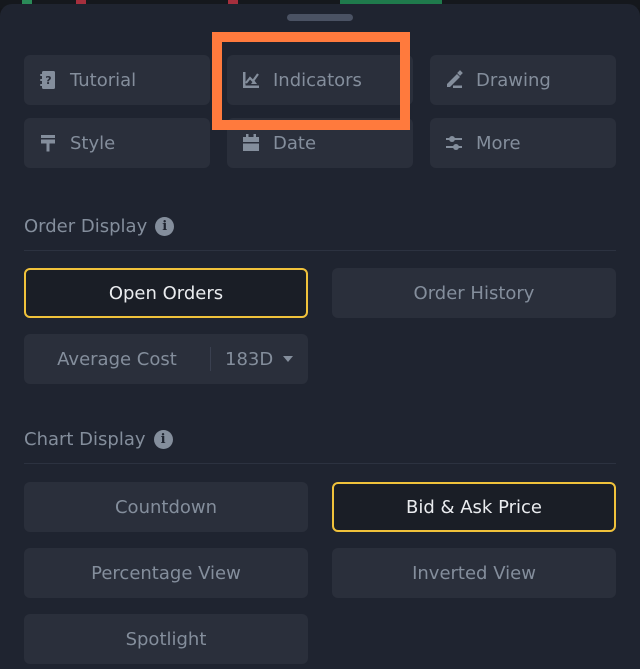  I want to click on percentage-view-button: Percentage View, so click(166, 573).